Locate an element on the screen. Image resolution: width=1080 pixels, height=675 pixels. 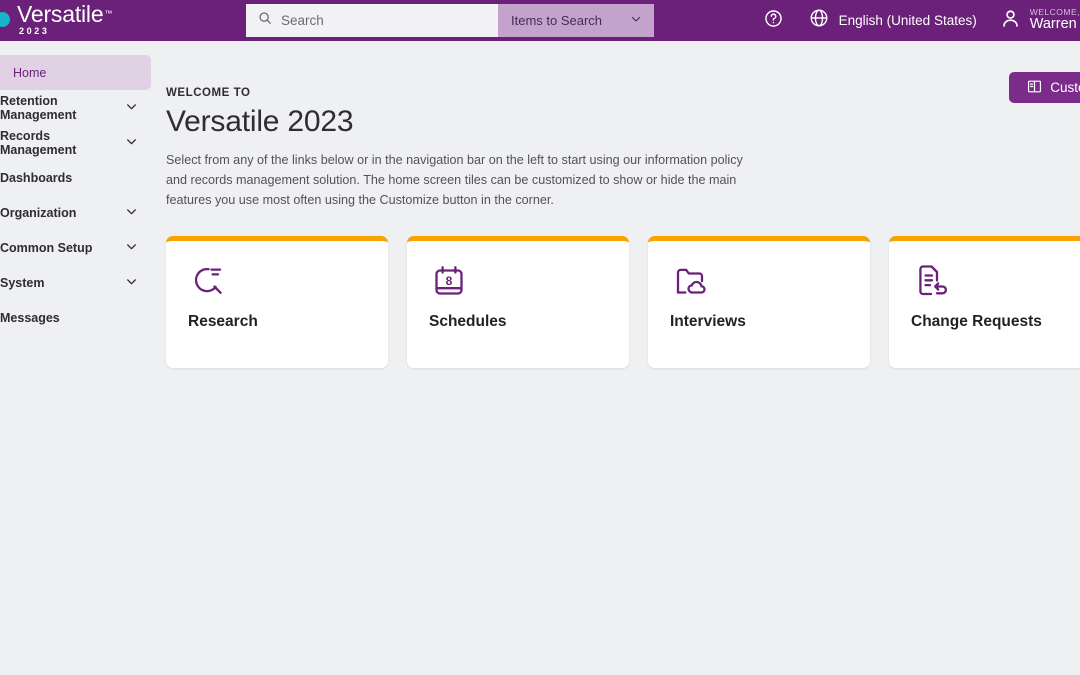
tile-interviews: Interviews is located at coordinates (759, 301).